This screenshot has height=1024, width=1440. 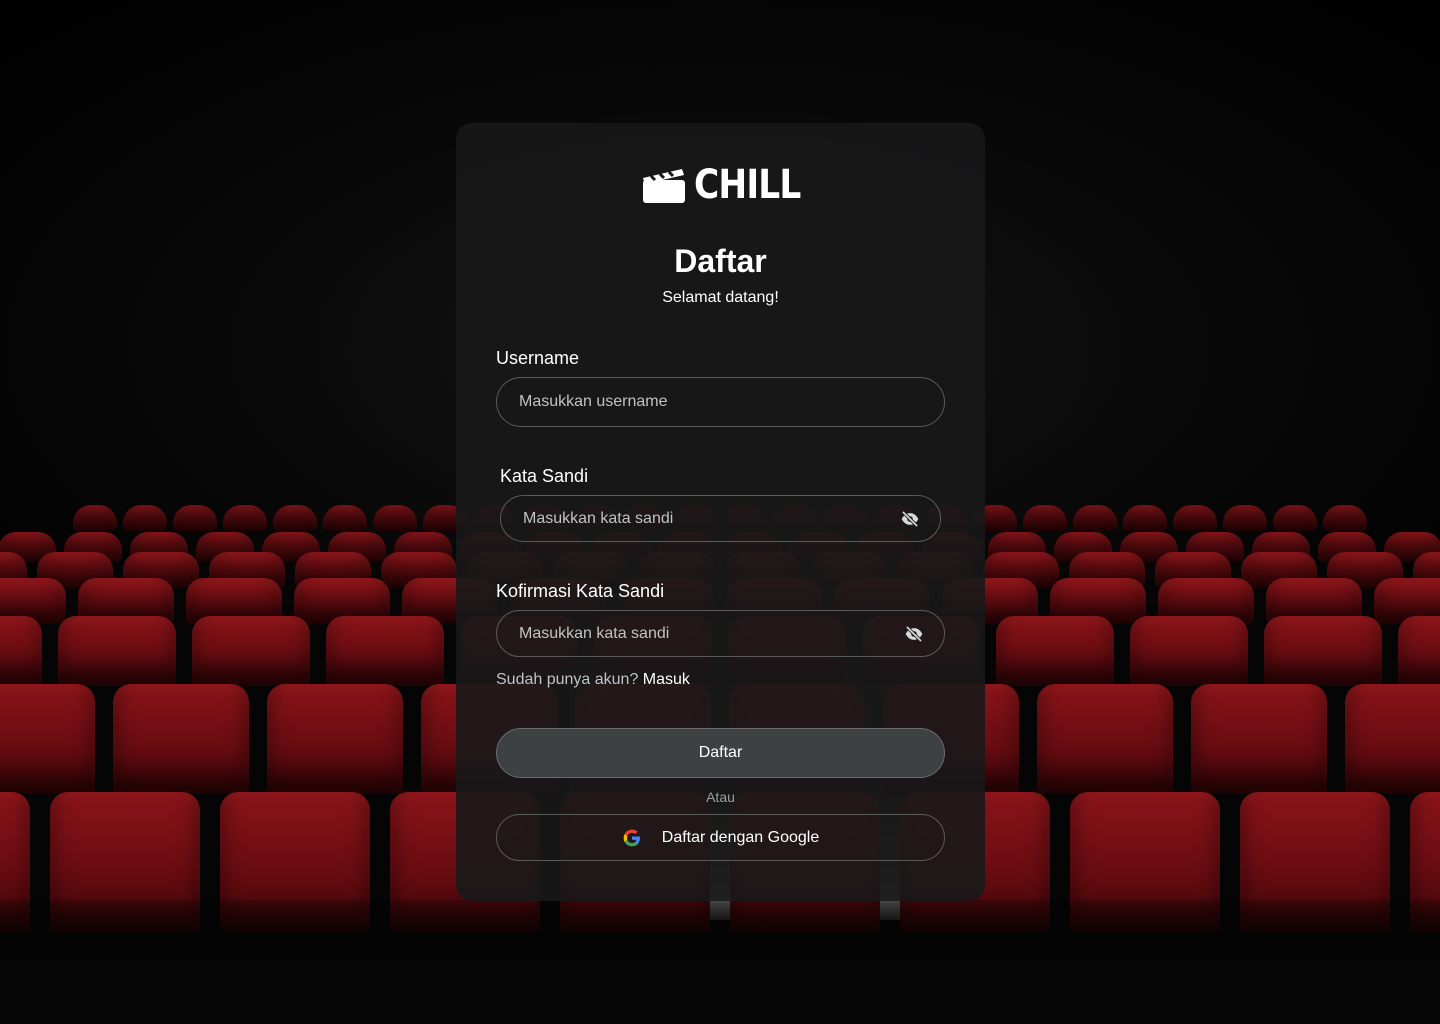 I want to click on login-prompt-text: Sudah punya akun?, so click(x=567, y=679).